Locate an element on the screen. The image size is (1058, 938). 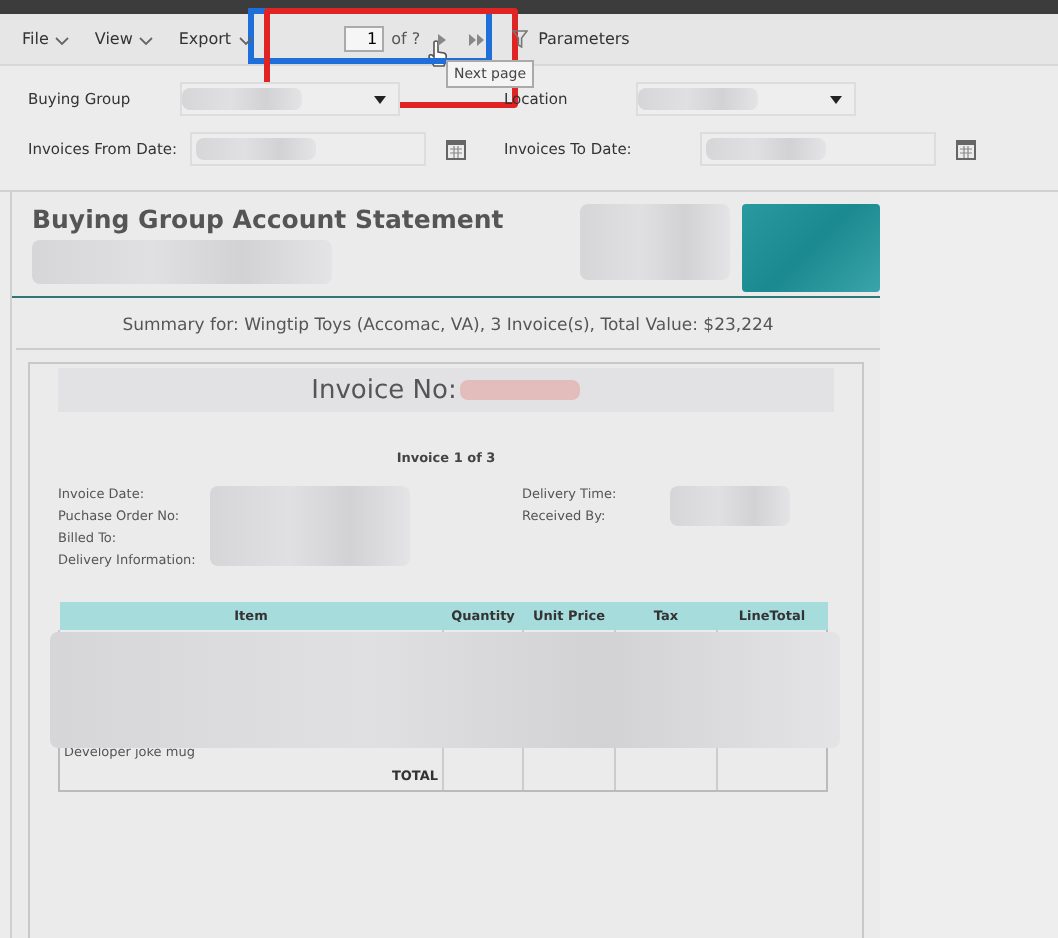
page-count: of ? is located at coordinates (406, 39).